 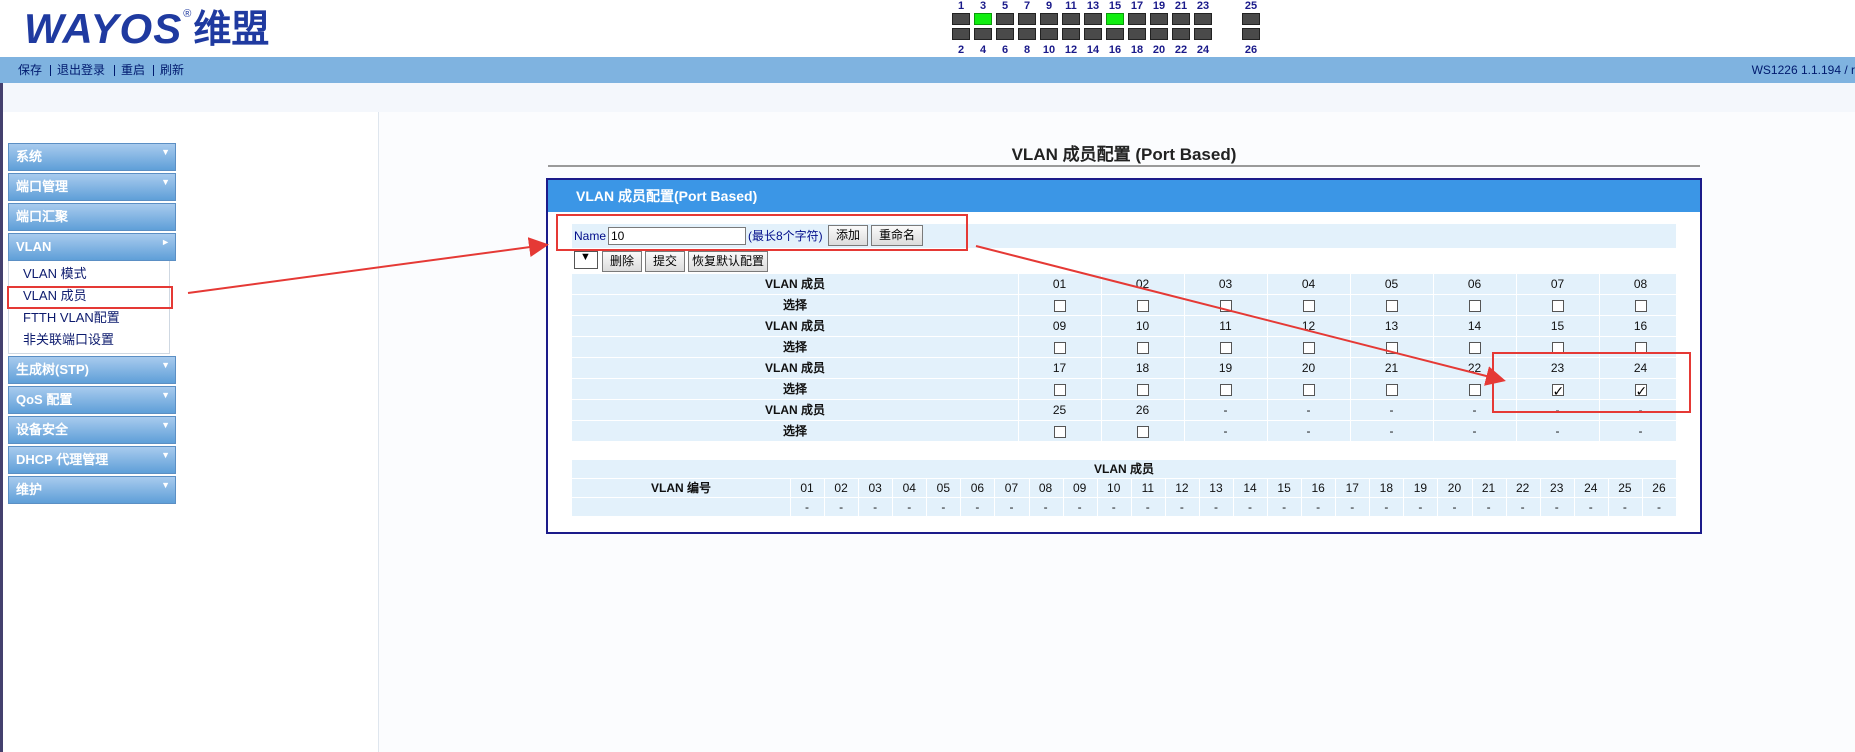 What do you see at coordinates (586, 260) in the screenshot?
I see `vlan-select: ▼` at bounding box center [586, 260].